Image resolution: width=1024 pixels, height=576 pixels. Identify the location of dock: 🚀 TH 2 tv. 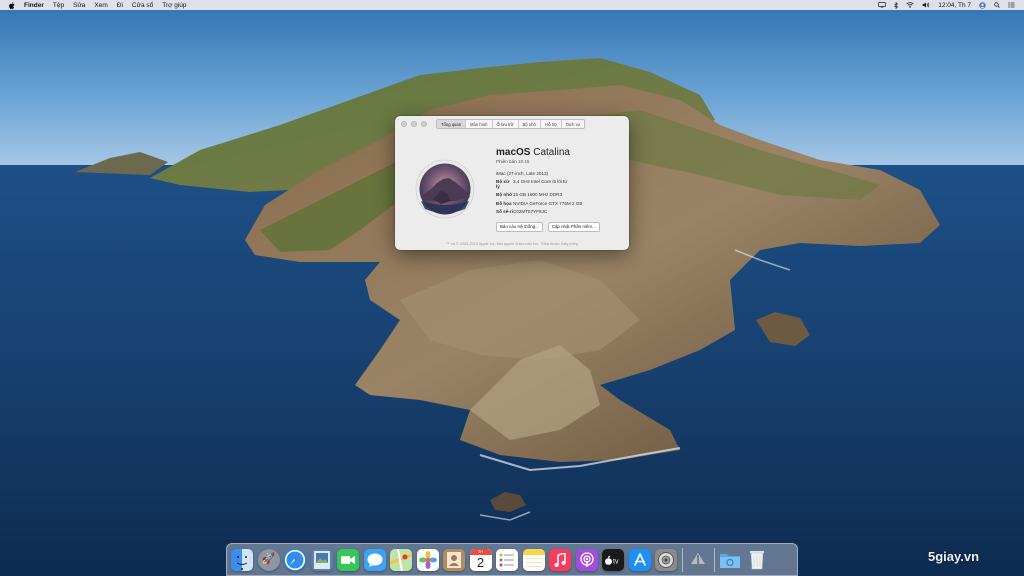
(512, 559).